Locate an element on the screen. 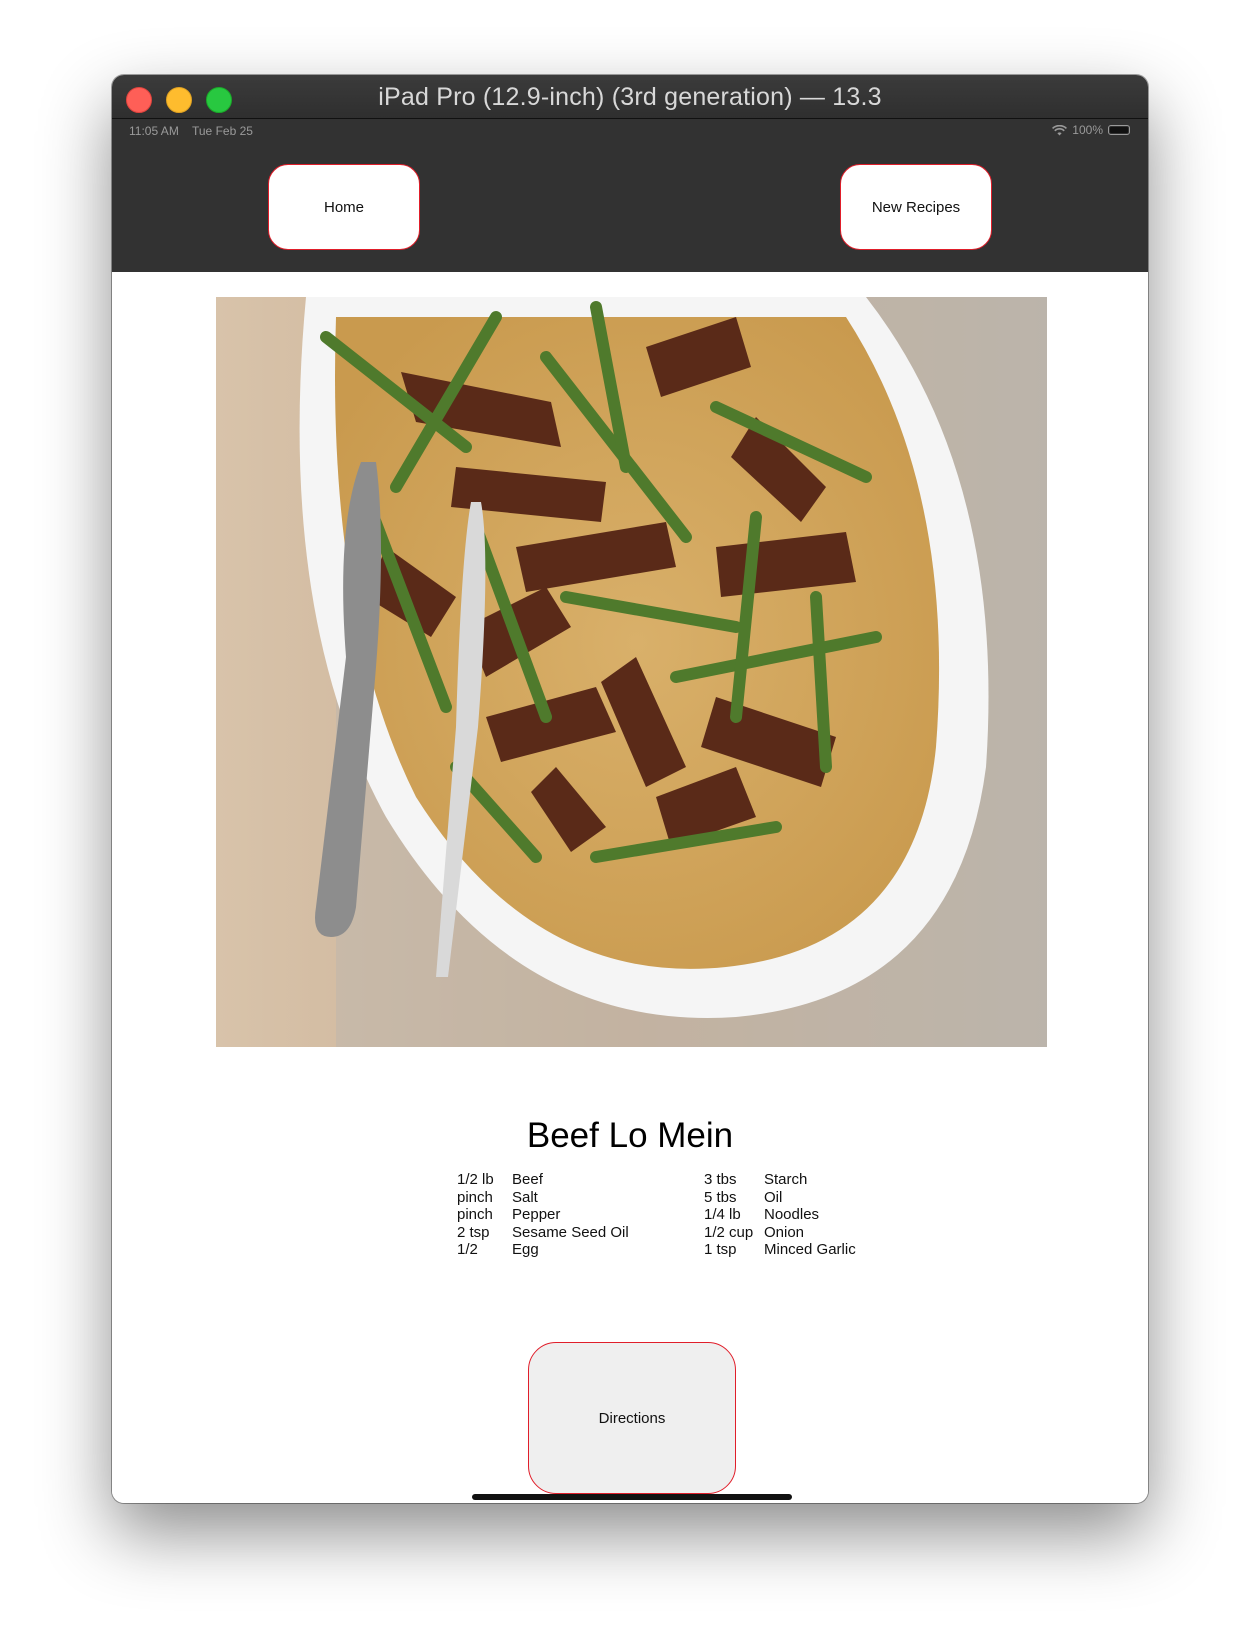 The height and width of the screenshot is (1650, 1260). wifi-icon is located at coordinates (1060, 129).